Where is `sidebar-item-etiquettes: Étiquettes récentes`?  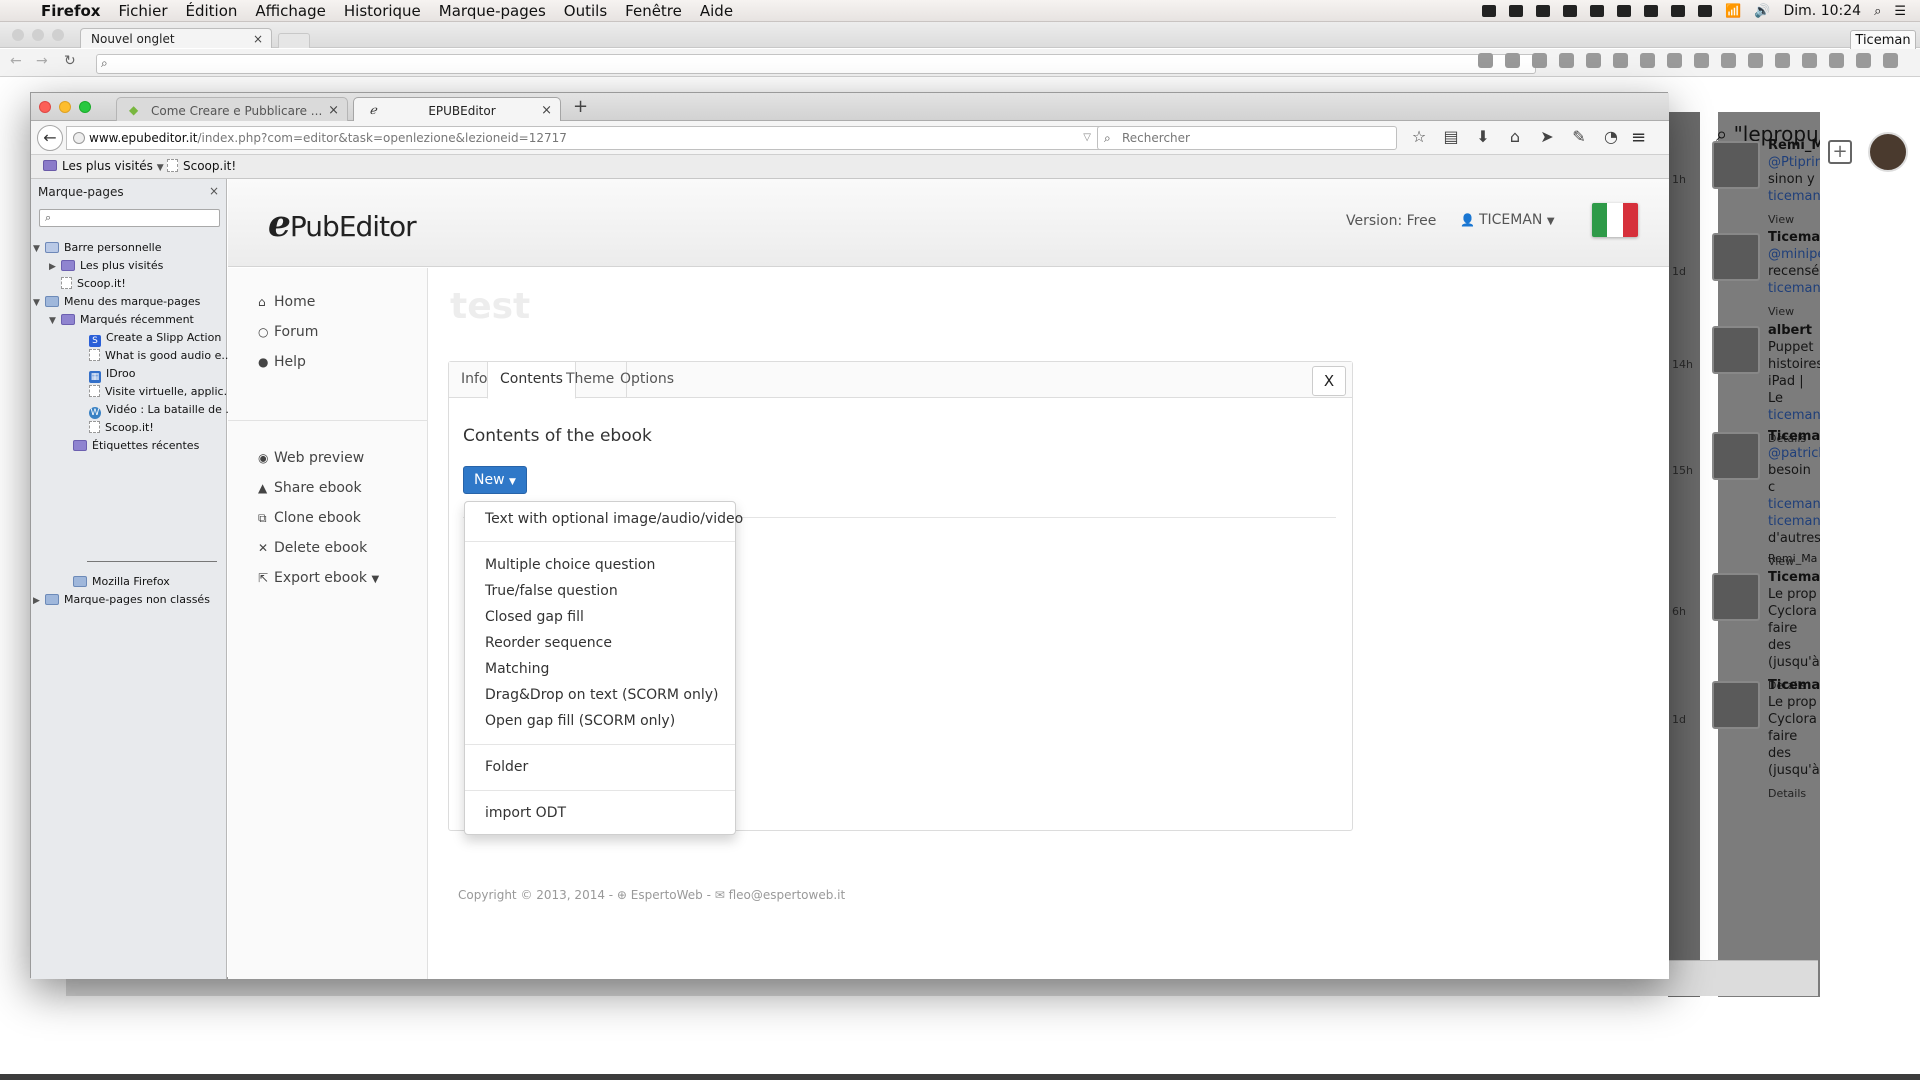
sidebar-item-etiquettes: Étiquettes récentes is located at coordinates (136, 446).